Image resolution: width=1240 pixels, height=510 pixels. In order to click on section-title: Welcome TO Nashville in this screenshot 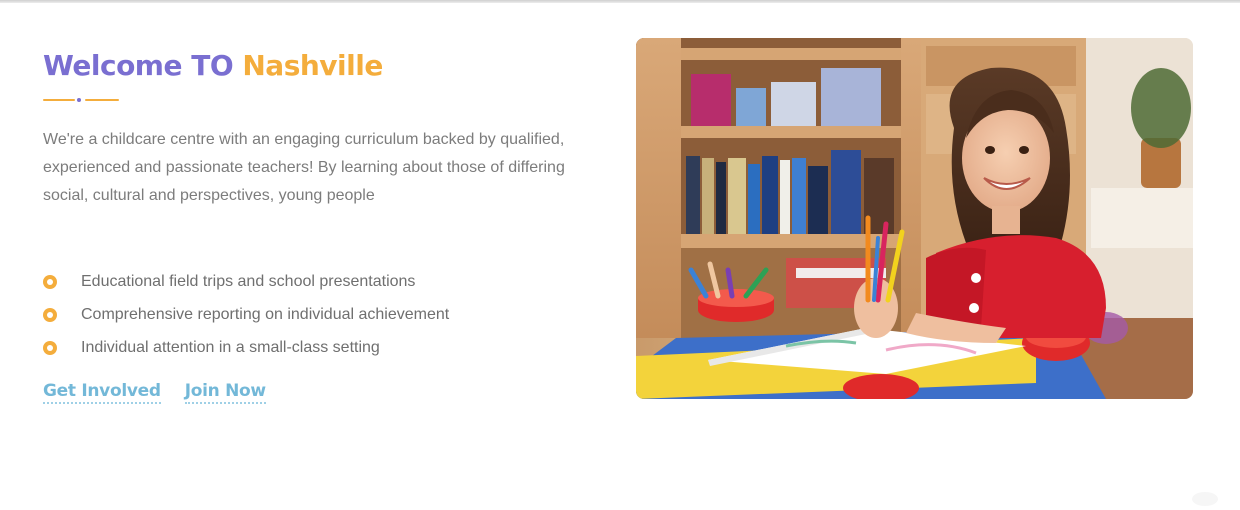, I will do `click(323, 66)`.